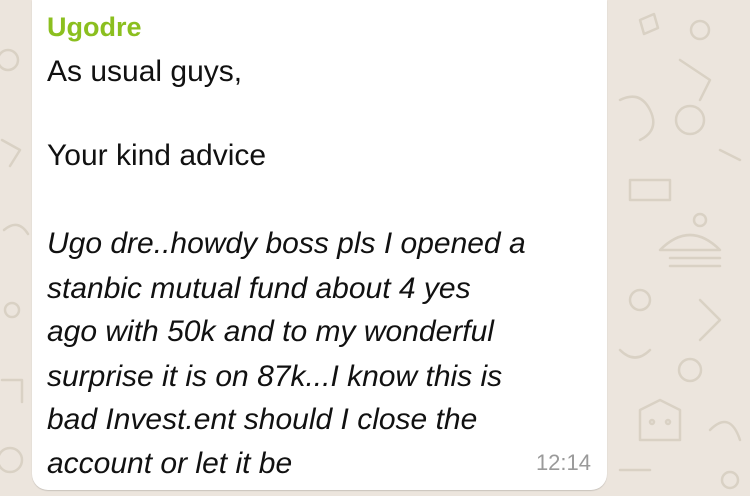 The image size is (750, 496). What do you see at coordinates (286, 243) in the screenshot?
I see `quoted-message-line: Ugo dre..howdy boss pls I opened a` at bounding box center [286, 243].